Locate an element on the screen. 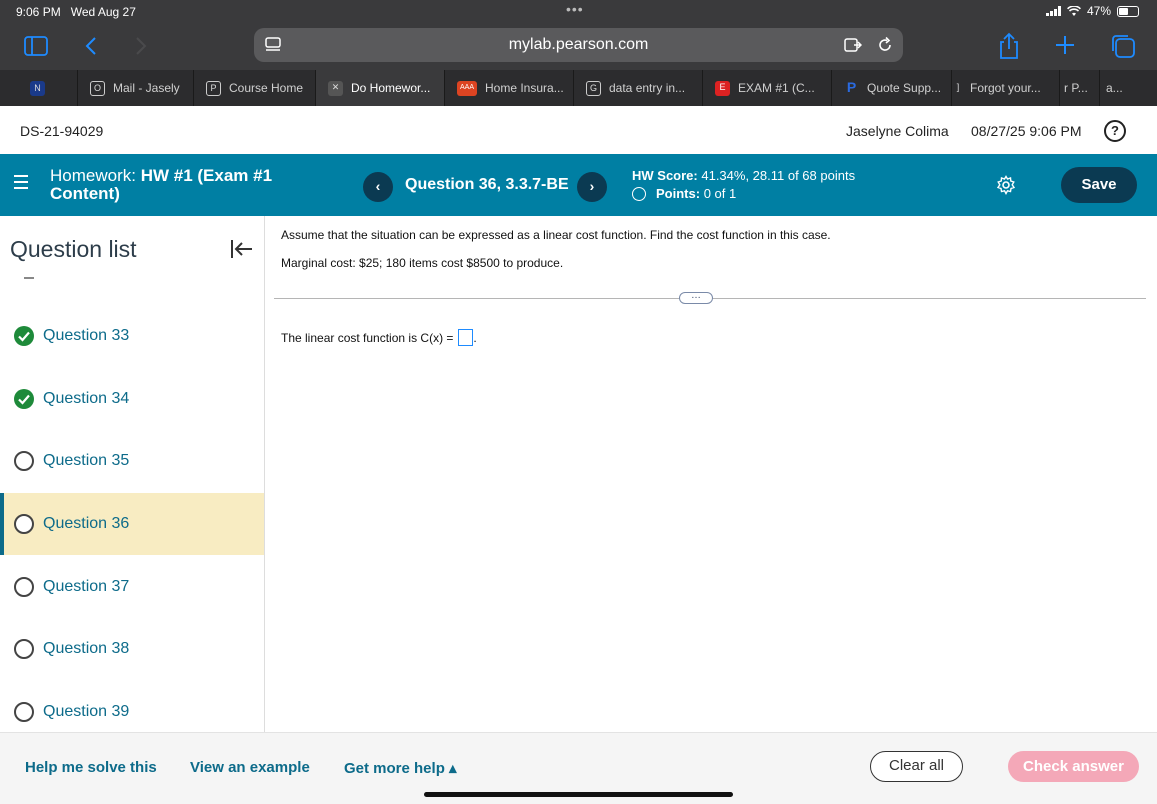 The height and width of the screenshot is (804, 1157). menu-icon is located at coordinates (21, 184).